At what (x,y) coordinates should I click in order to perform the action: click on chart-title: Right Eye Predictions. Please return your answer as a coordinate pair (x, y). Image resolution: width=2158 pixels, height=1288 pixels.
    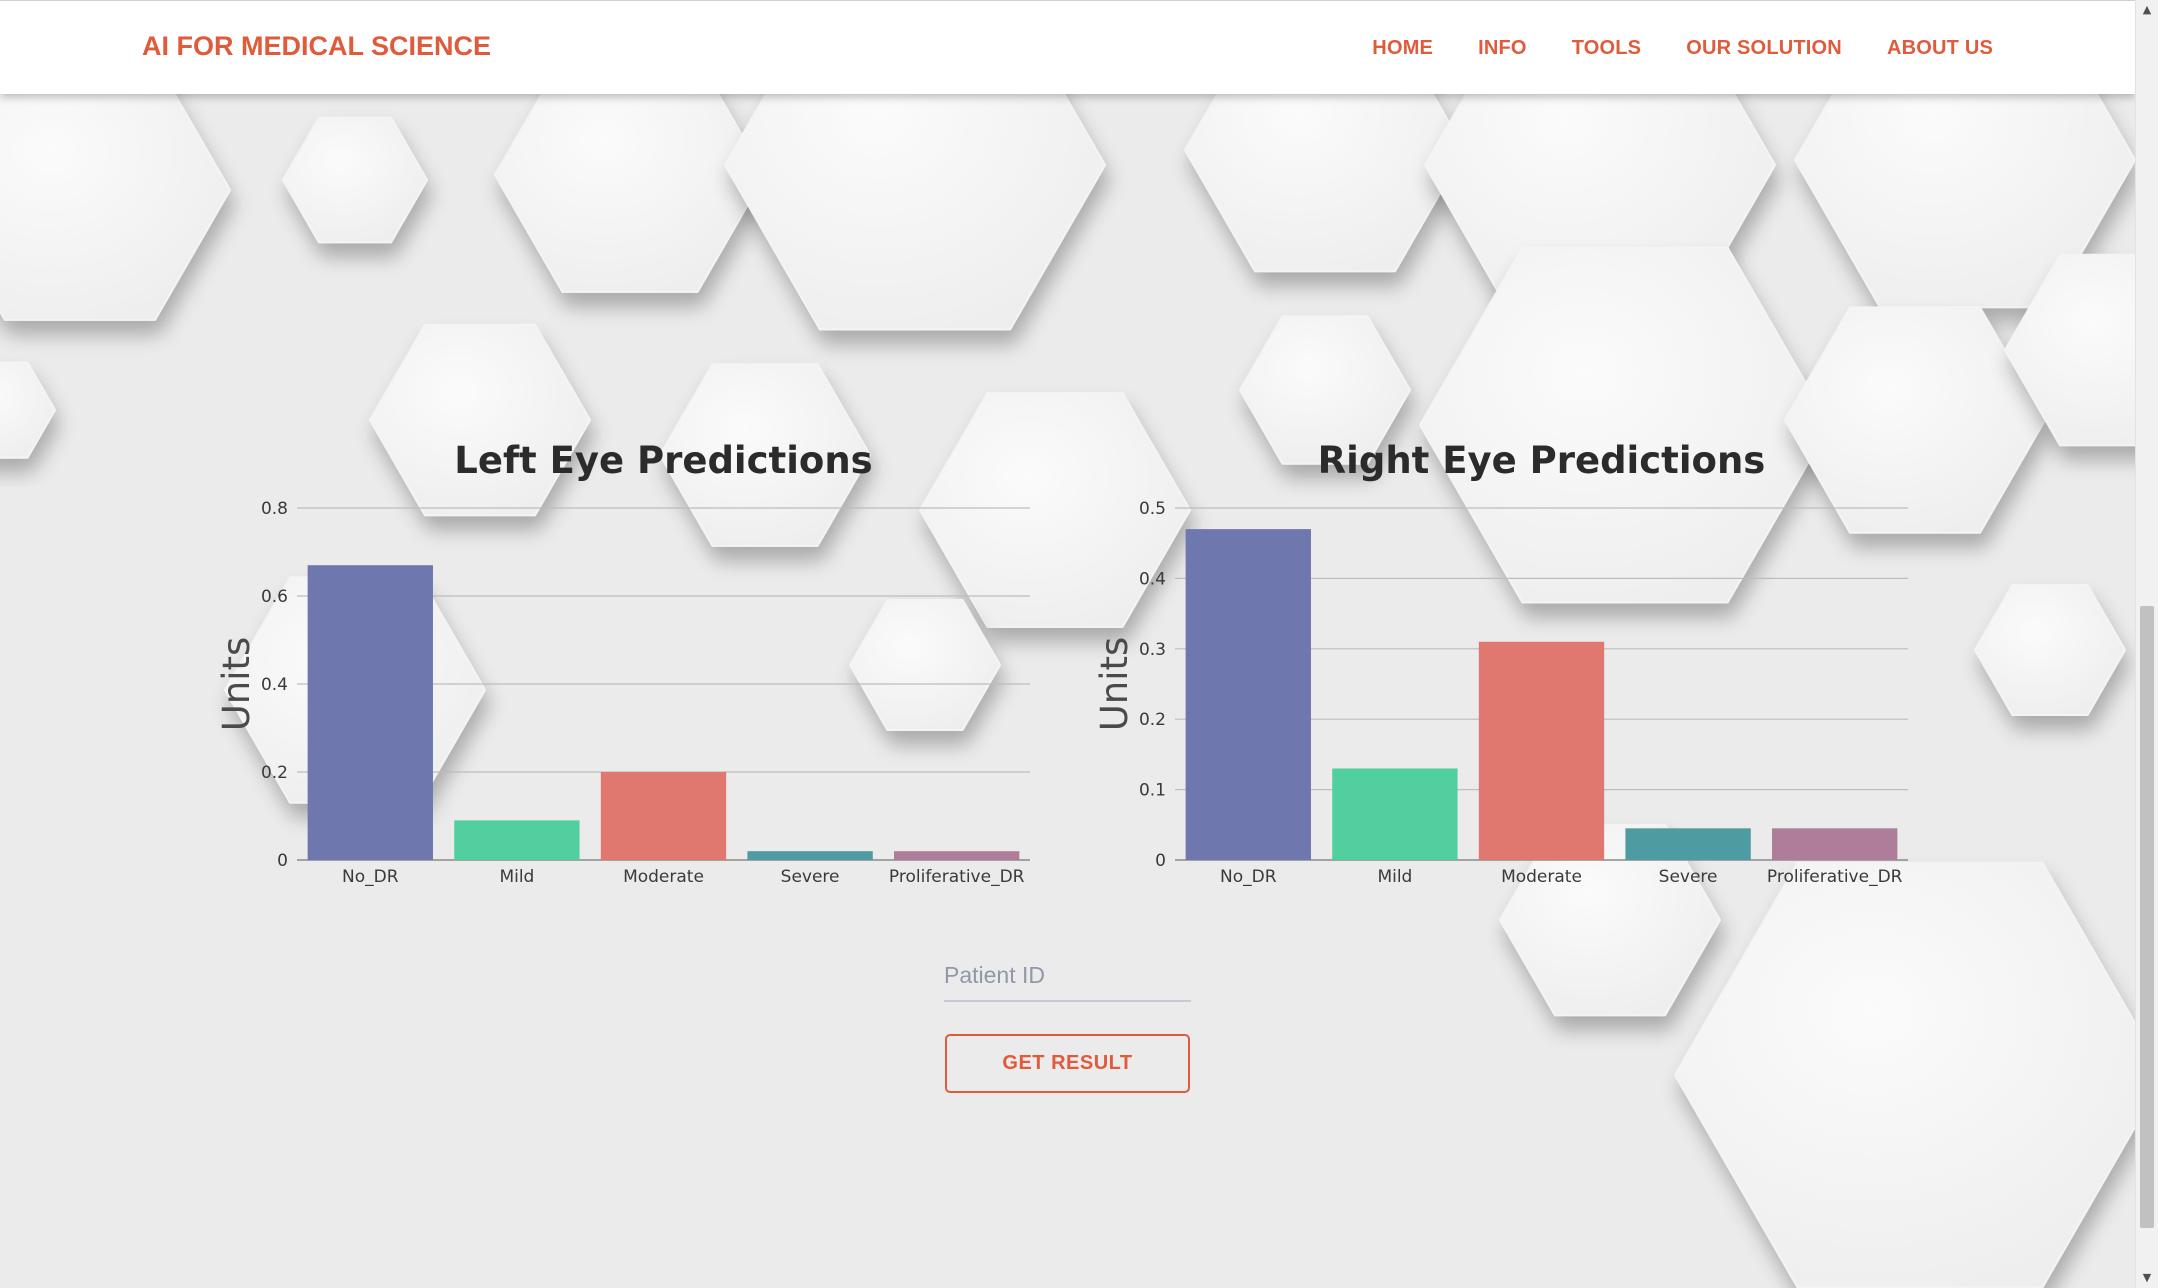
    Looking at the image, I should click on (1542, 460).